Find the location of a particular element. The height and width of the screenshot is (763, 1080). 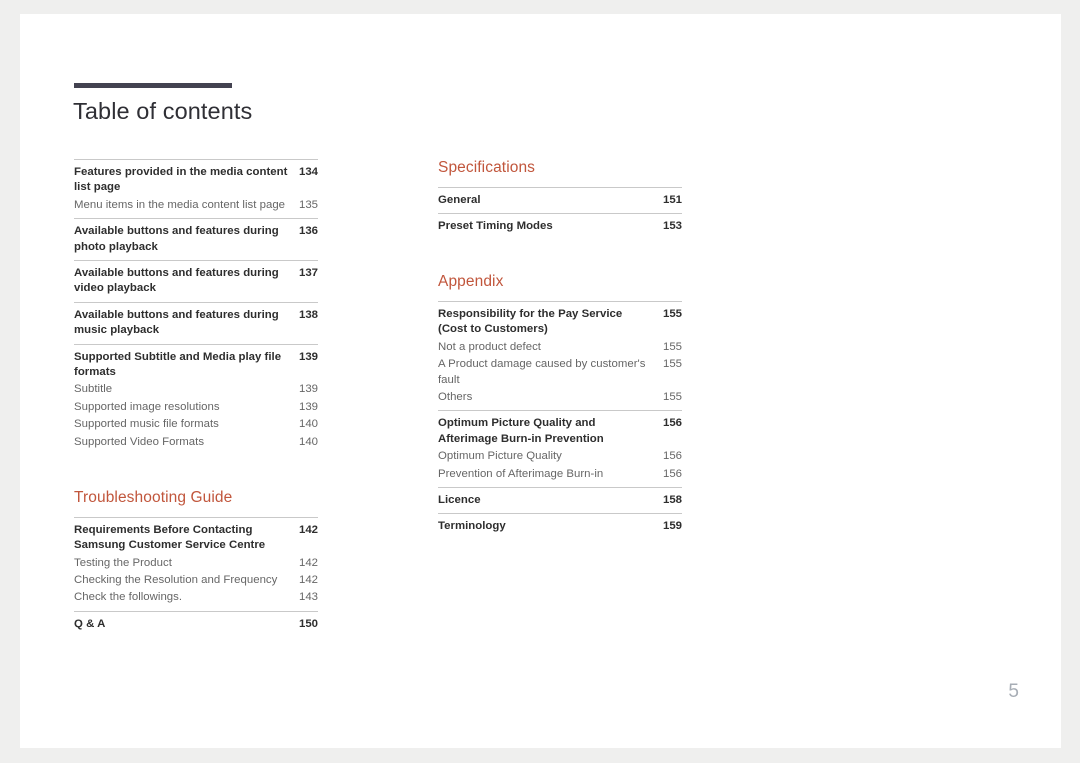

toc-entry-page-number: 135 is located at coordinates (308, 204).